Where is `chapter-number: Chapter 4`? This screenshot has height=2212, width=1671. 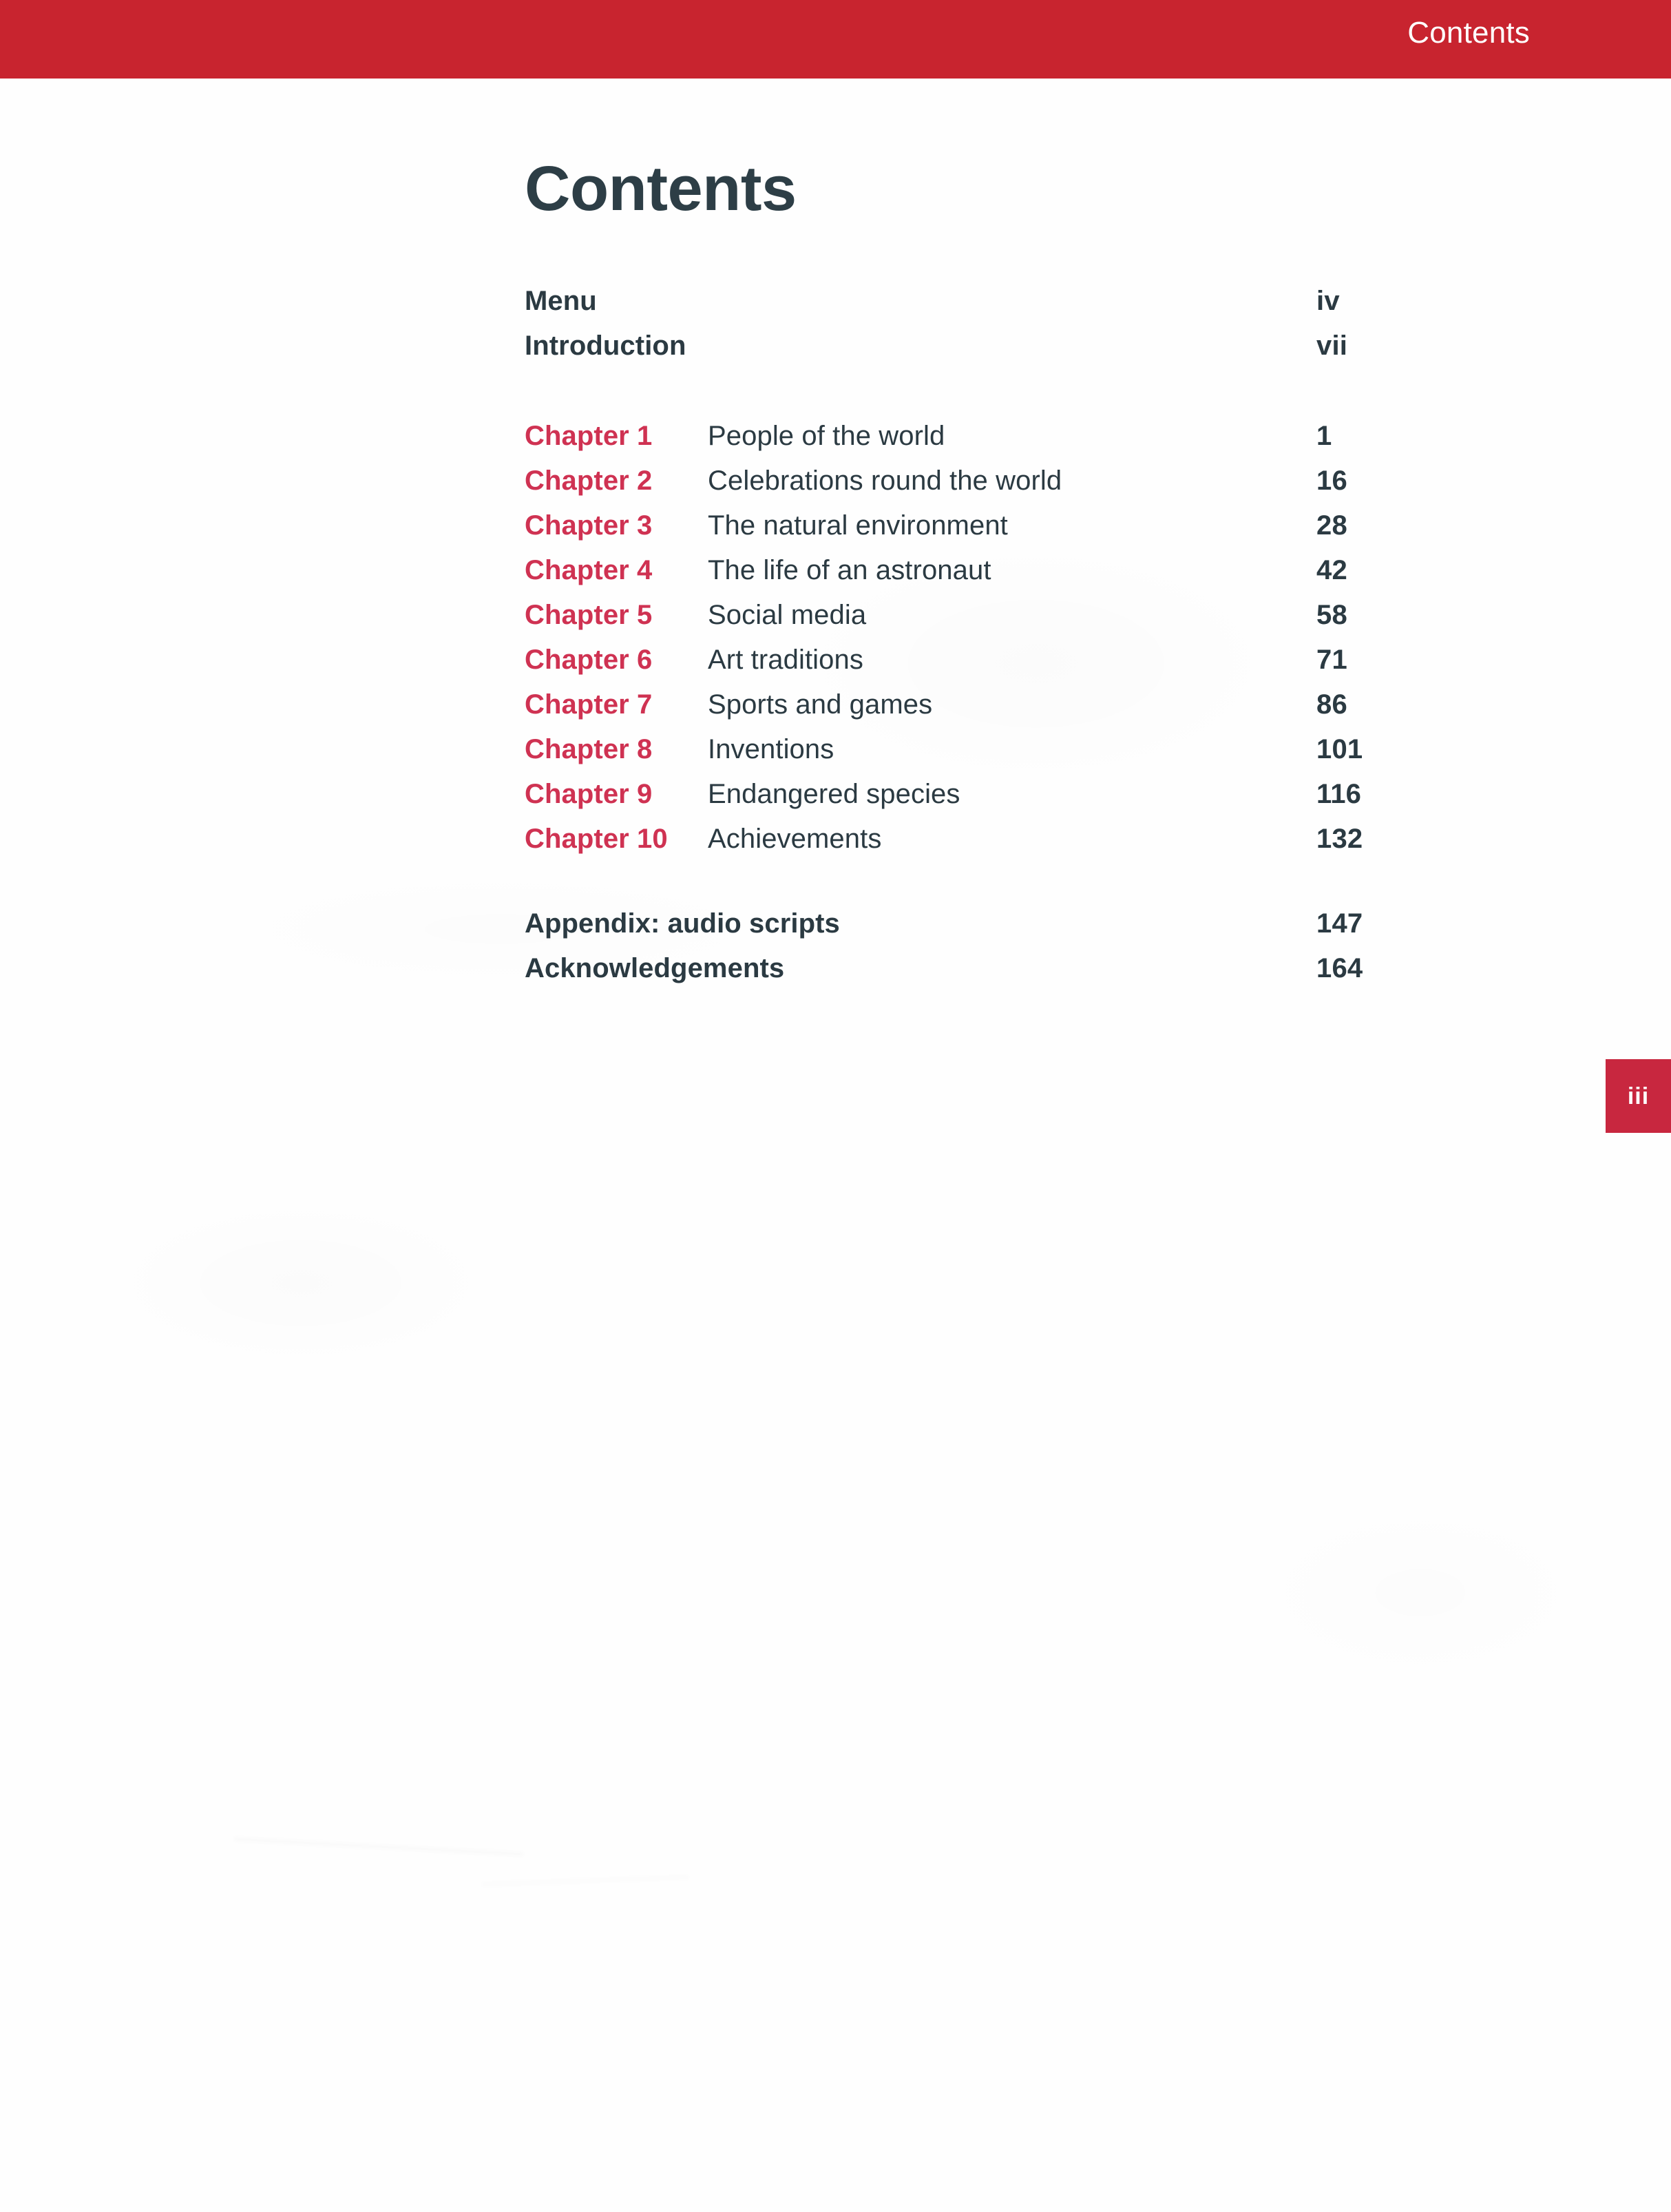
chapter-number: Chapter 4 is located at coordinates (589, 570).